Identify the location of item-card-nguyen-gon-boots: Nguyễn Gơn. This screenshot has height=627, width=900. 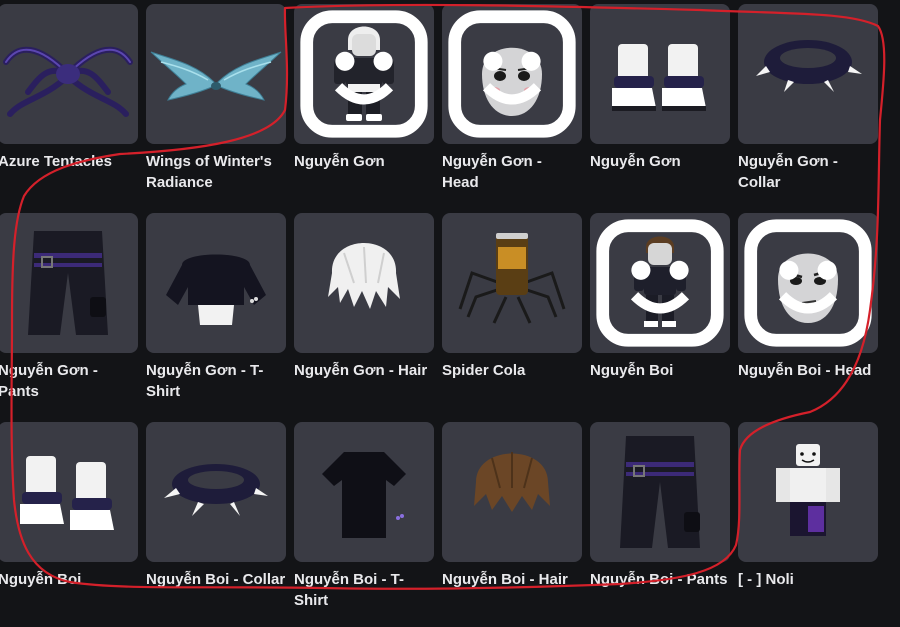
(660, 106).